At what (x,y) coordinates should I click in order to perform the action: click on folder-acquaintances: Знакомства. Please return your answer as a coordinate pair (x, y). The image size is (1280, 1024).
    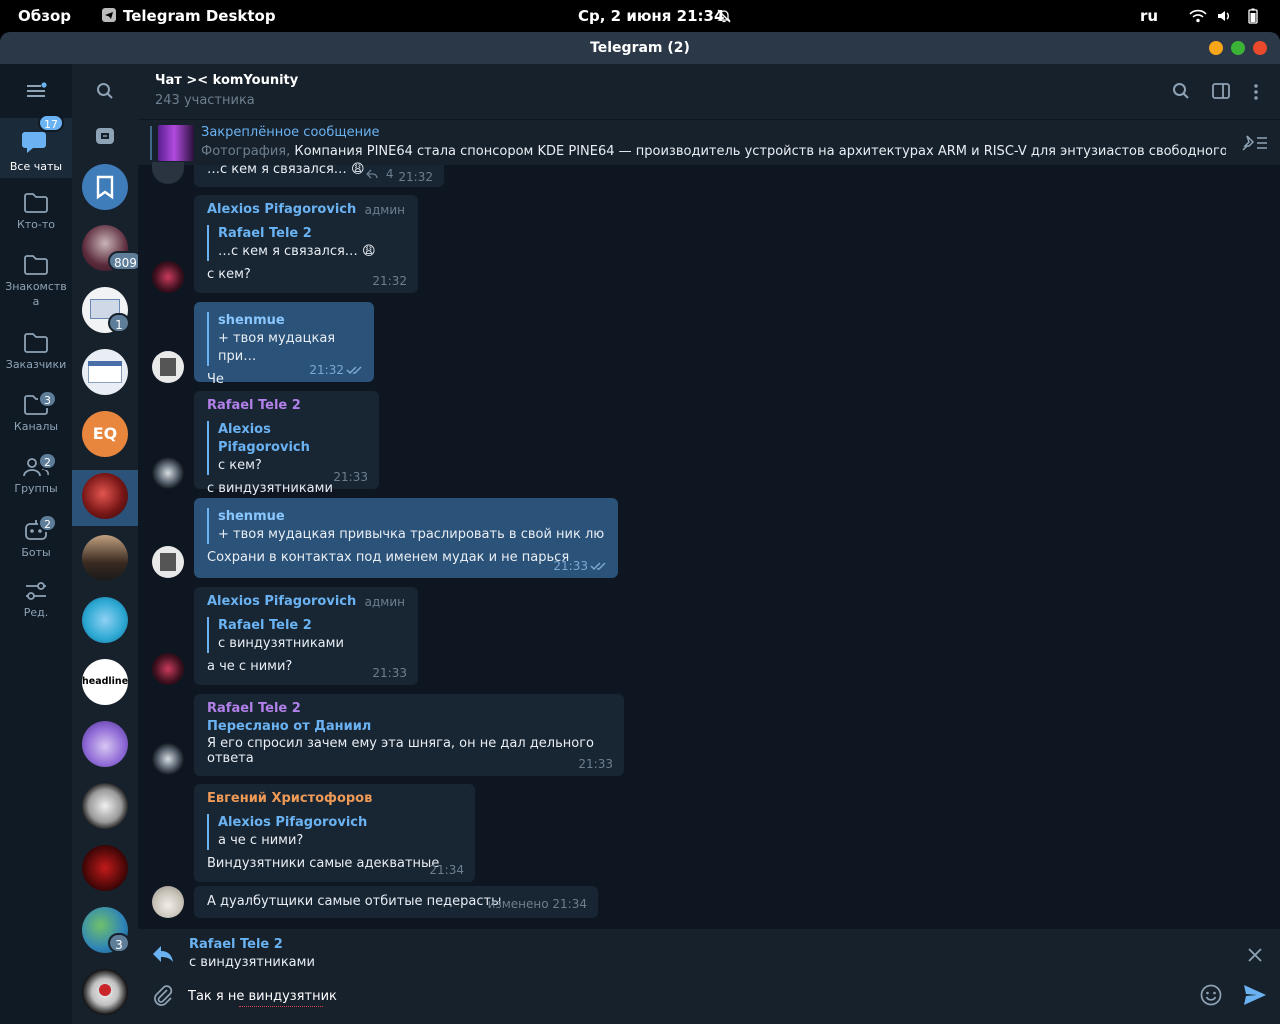
    Looking at the image, I should click on (36, 281).